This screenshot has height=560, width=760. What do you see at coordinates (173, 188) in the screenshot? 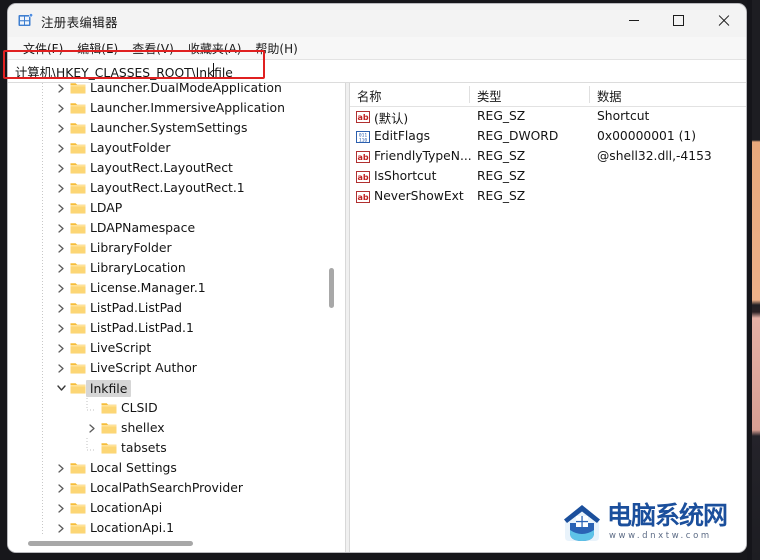
I see `tree-item-layoutrect-layoutrect-1: LayoutRect.LayoutRect.1` at bounding box center [173, 188].